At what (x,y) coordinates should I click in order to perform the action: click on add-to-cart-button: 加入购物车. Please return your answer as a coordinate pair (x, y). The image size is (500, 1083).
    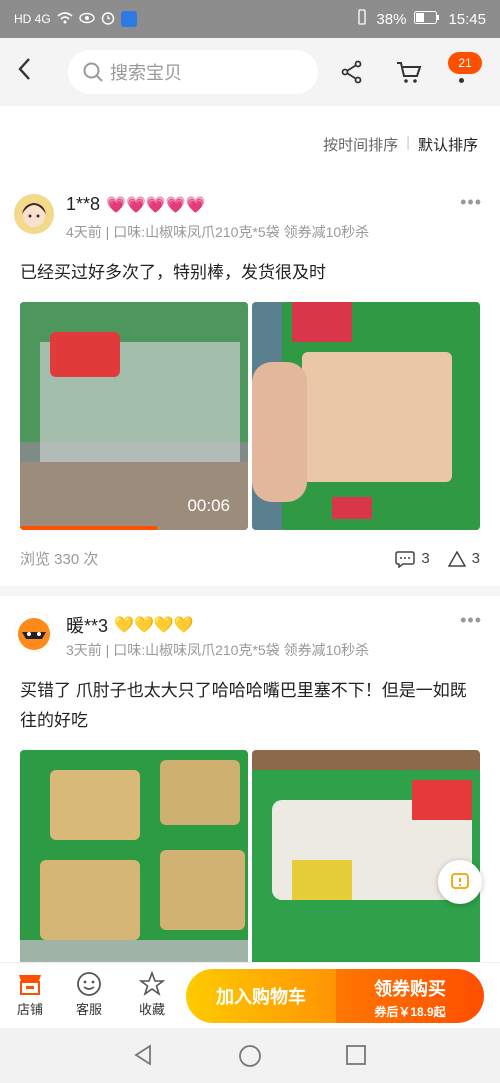
    Looking at the image, I should click on (261, 996).